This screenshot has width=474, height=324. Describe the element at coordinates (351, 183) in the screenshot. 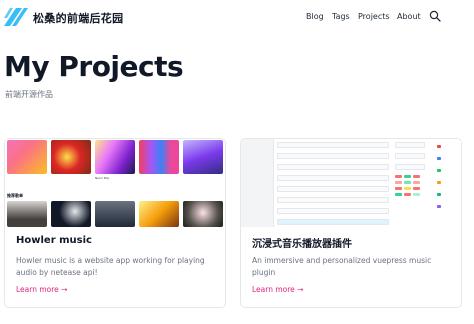

I see `music-plugin-screenshot` at that location.